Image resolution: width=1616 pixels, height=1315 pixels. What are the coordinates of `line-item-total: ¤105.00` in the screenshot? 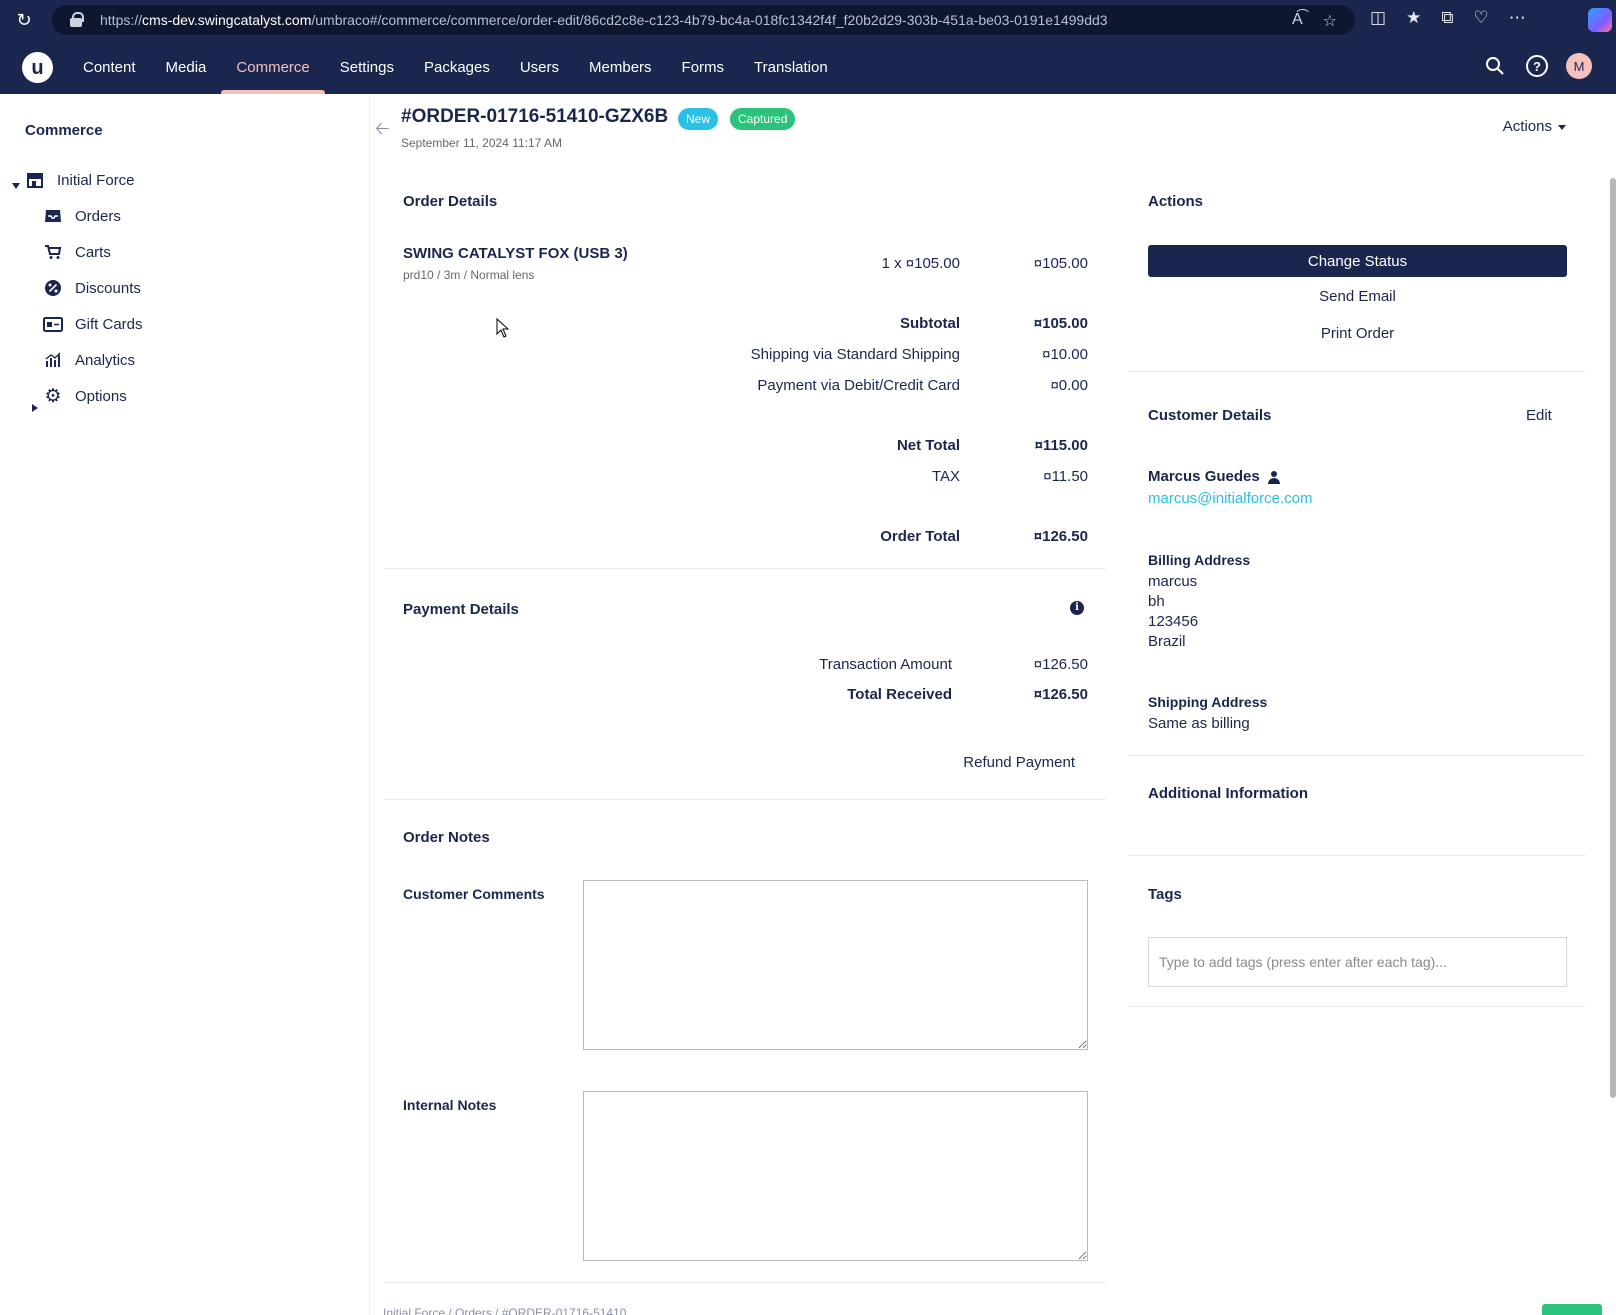 It's located at (1060, 263).